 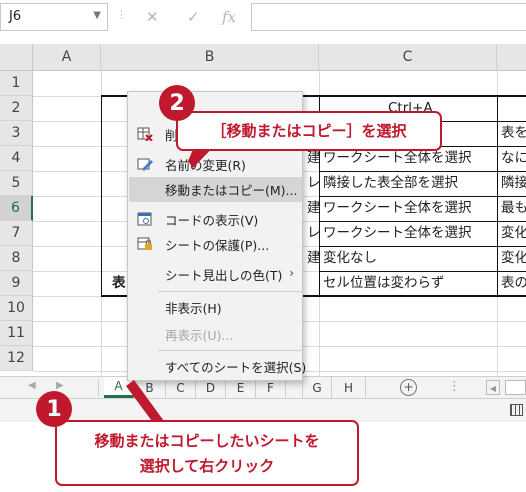 I want to click on callout-step-1-line2: 選択して右クリック, so click(x=207, y=466).